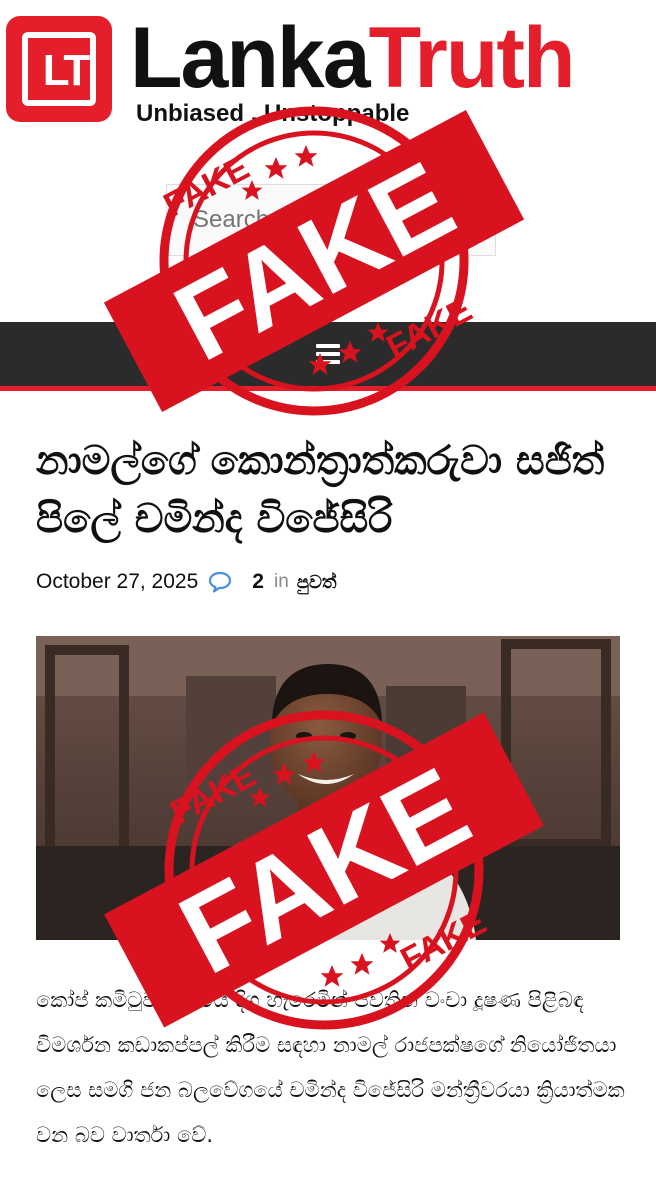 This screenshot has height=1200, width=656. I want to click on brand-second-word: Truth, so click(472, 58).